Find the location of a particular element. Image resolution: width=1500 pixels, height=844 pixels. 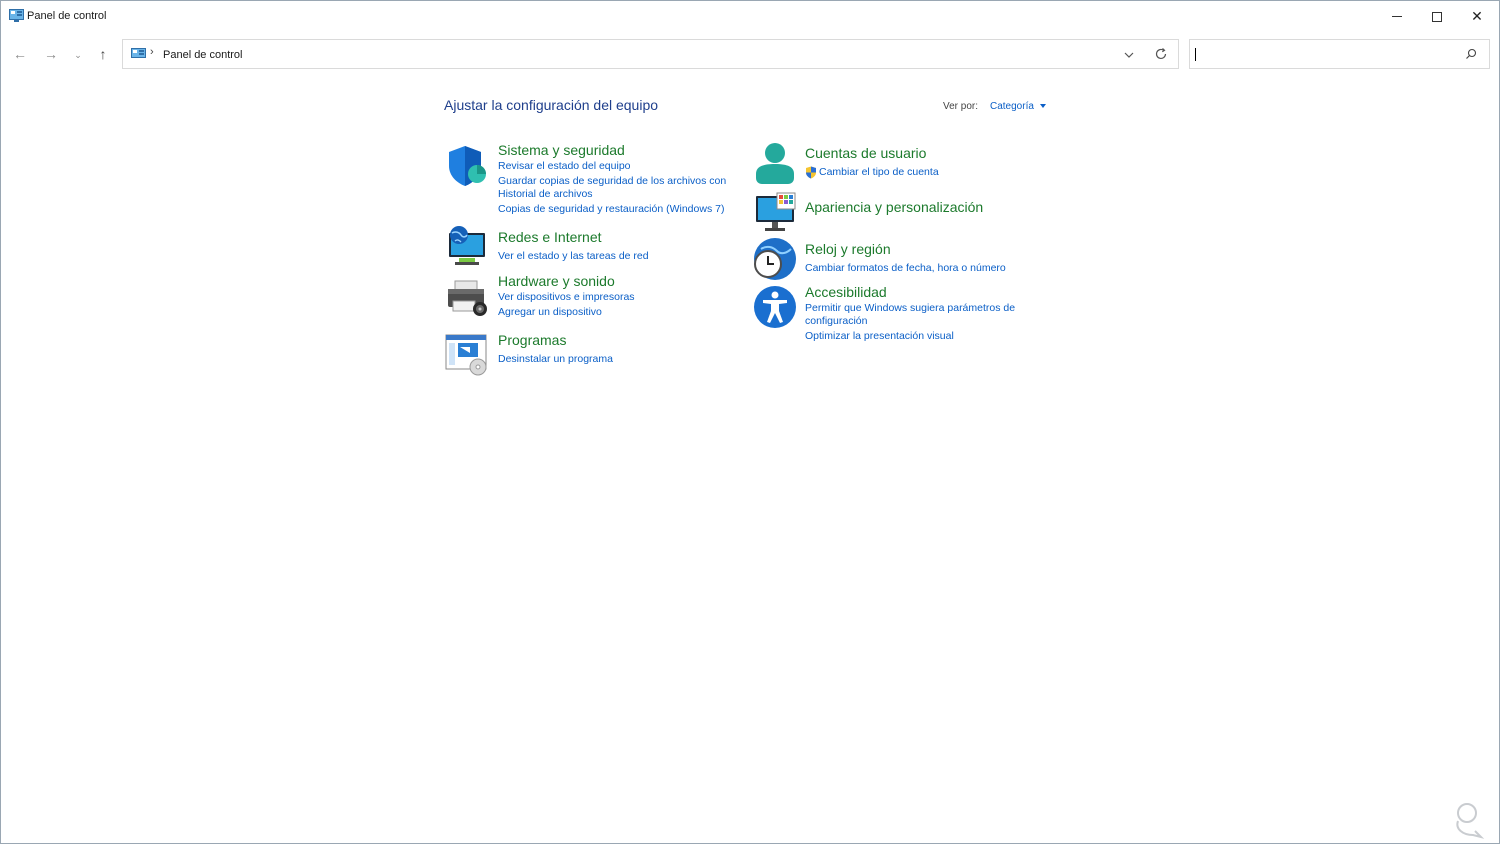

arrow-right-icon: → is located at coordinates (51, 54).